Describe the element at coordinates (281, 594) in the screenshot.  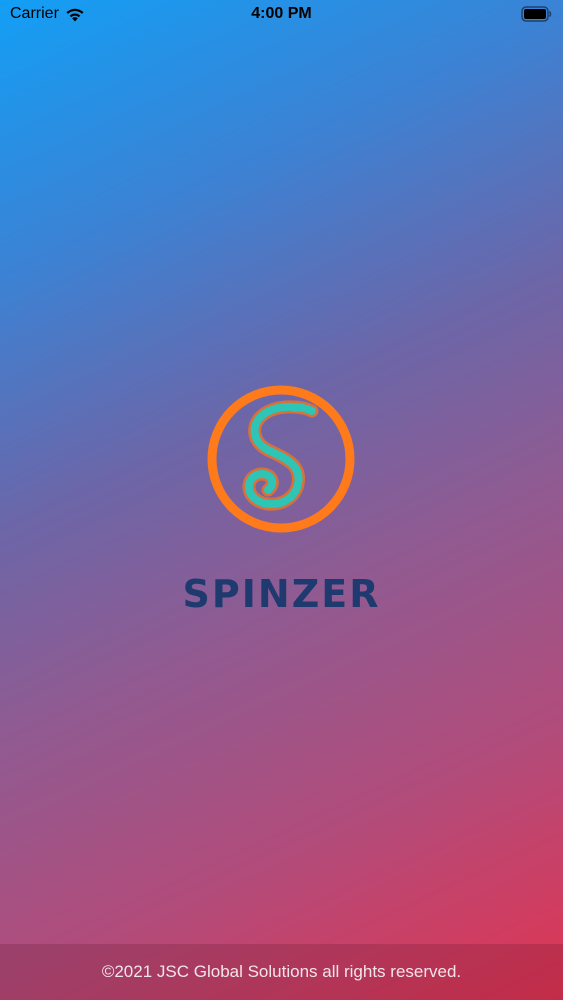
I see `app-name: SPINZER` at that location.